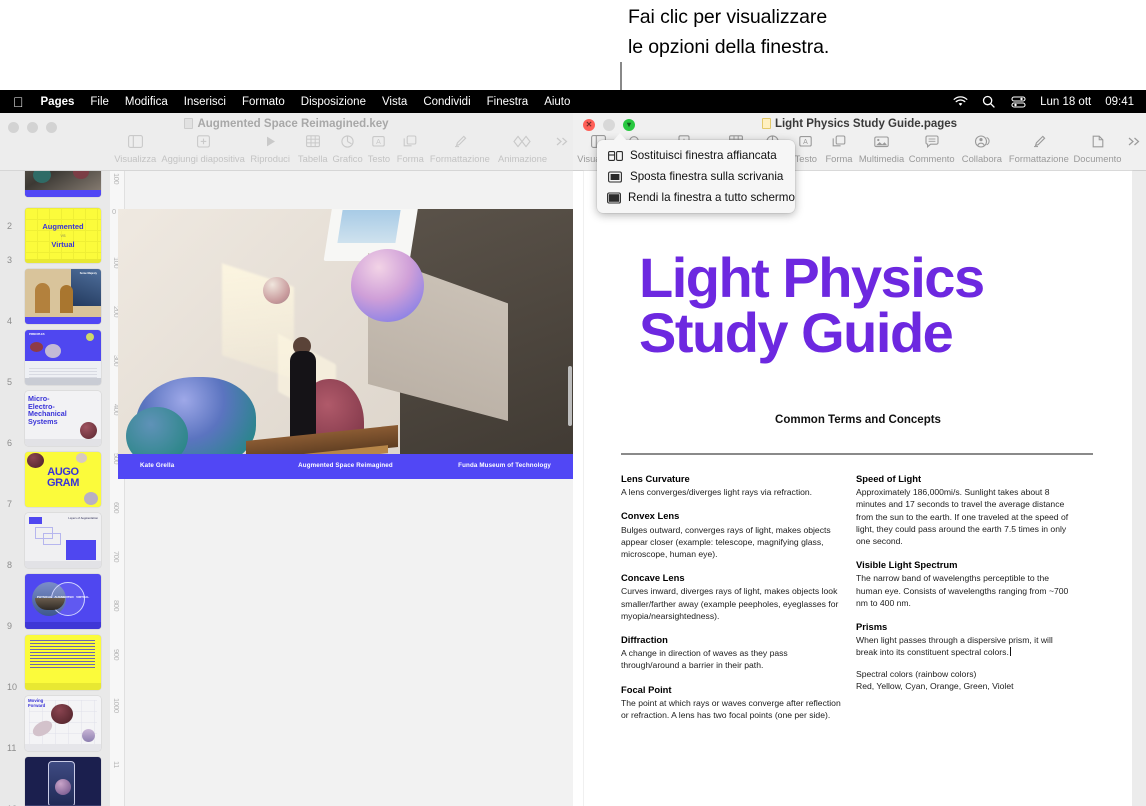 Image resolution: width=1146 pixels, height=806 pixels. Describe the element at coordinates (410, 141) in the screenshot. I see `shape-icon` at that location.